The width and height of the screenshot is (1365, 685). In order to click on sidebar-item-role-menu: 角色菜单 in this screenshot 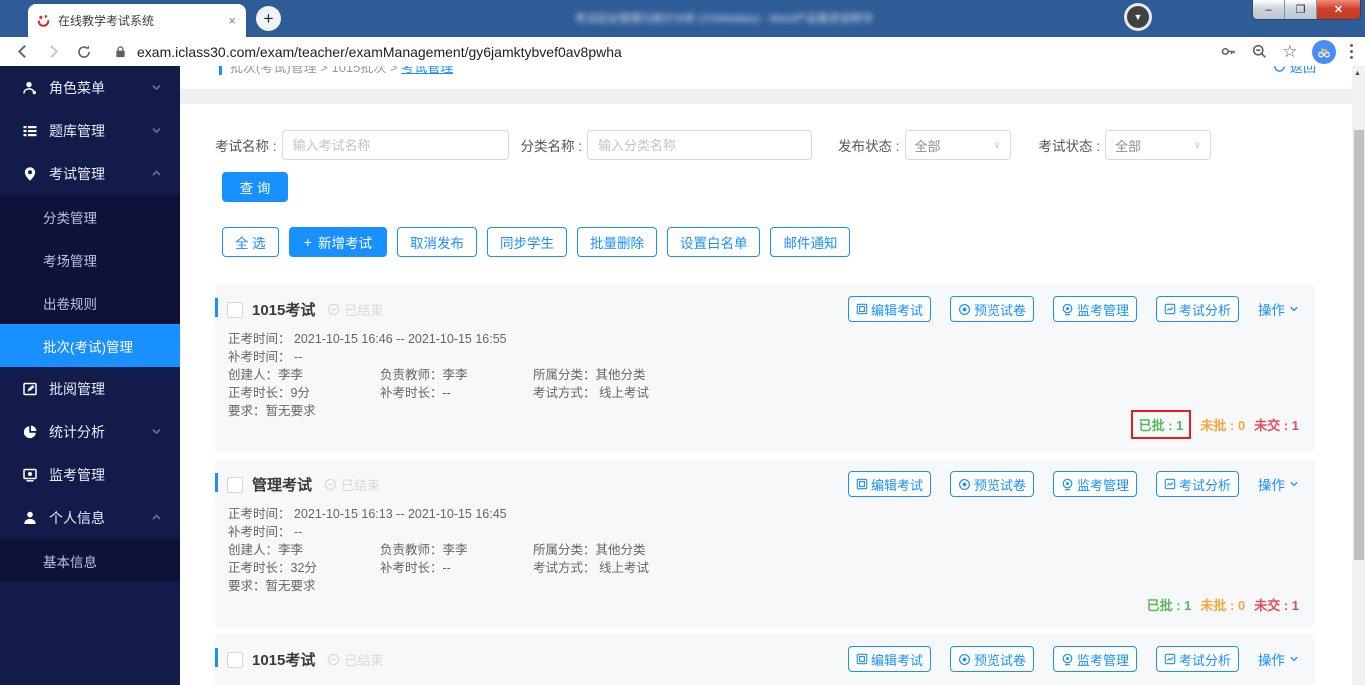, I will do `click(90, 87)`.